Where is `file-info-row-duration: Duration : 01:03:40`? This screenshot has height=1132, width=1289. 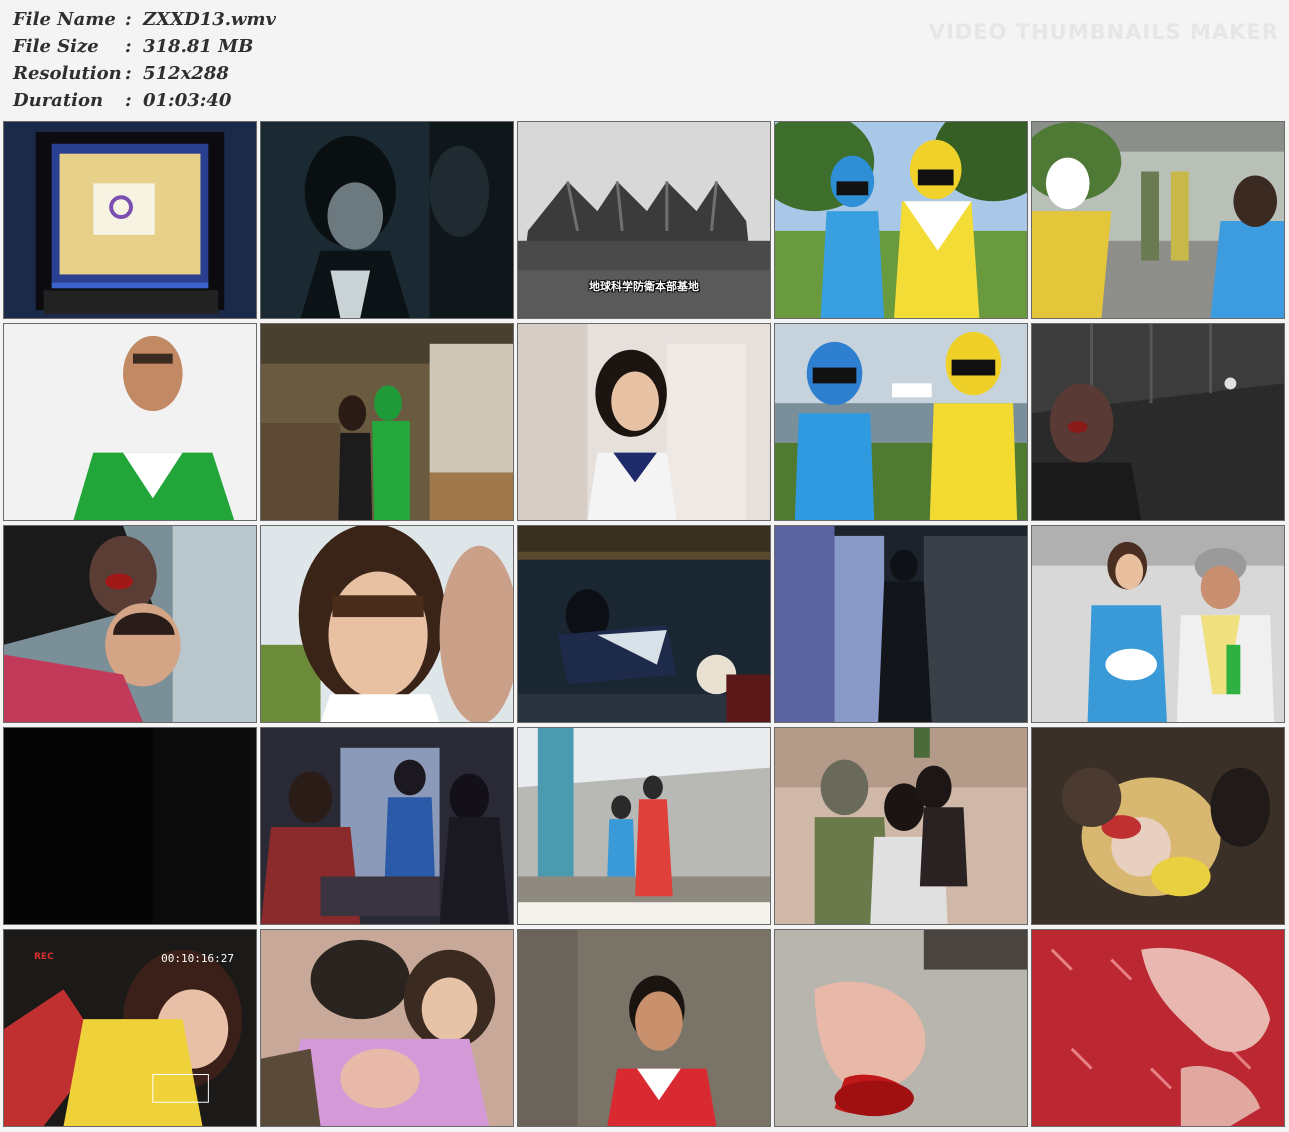 file-info-row-duration: Duration : 01:03:40 is located at coordinates (144, 100).